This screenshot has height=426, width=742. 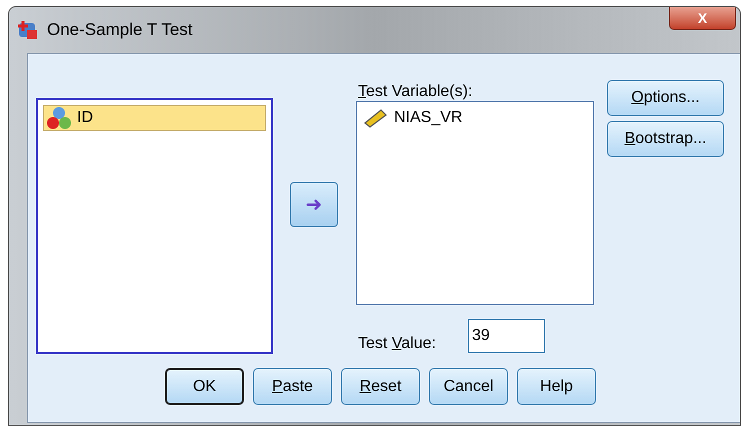 What do you see at coordinates (28, 29) in the screenshot?
I see `app-icon` at bounding box center [28, 29].